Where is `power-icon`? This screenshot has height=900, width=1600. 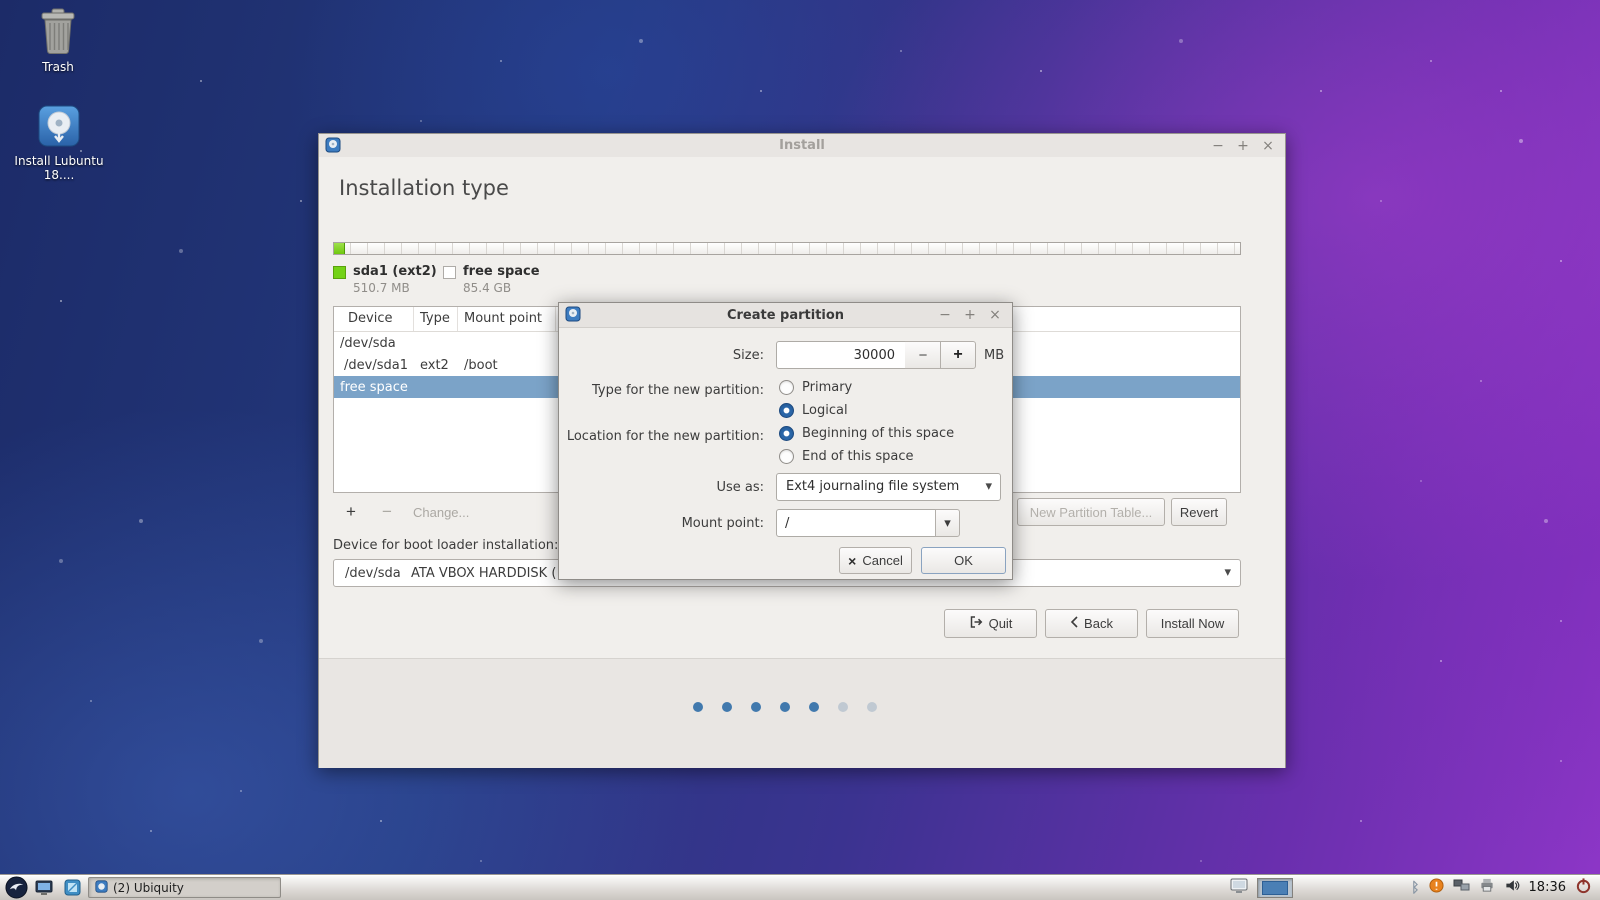 power-icon is located at coordinates (1583, 887).